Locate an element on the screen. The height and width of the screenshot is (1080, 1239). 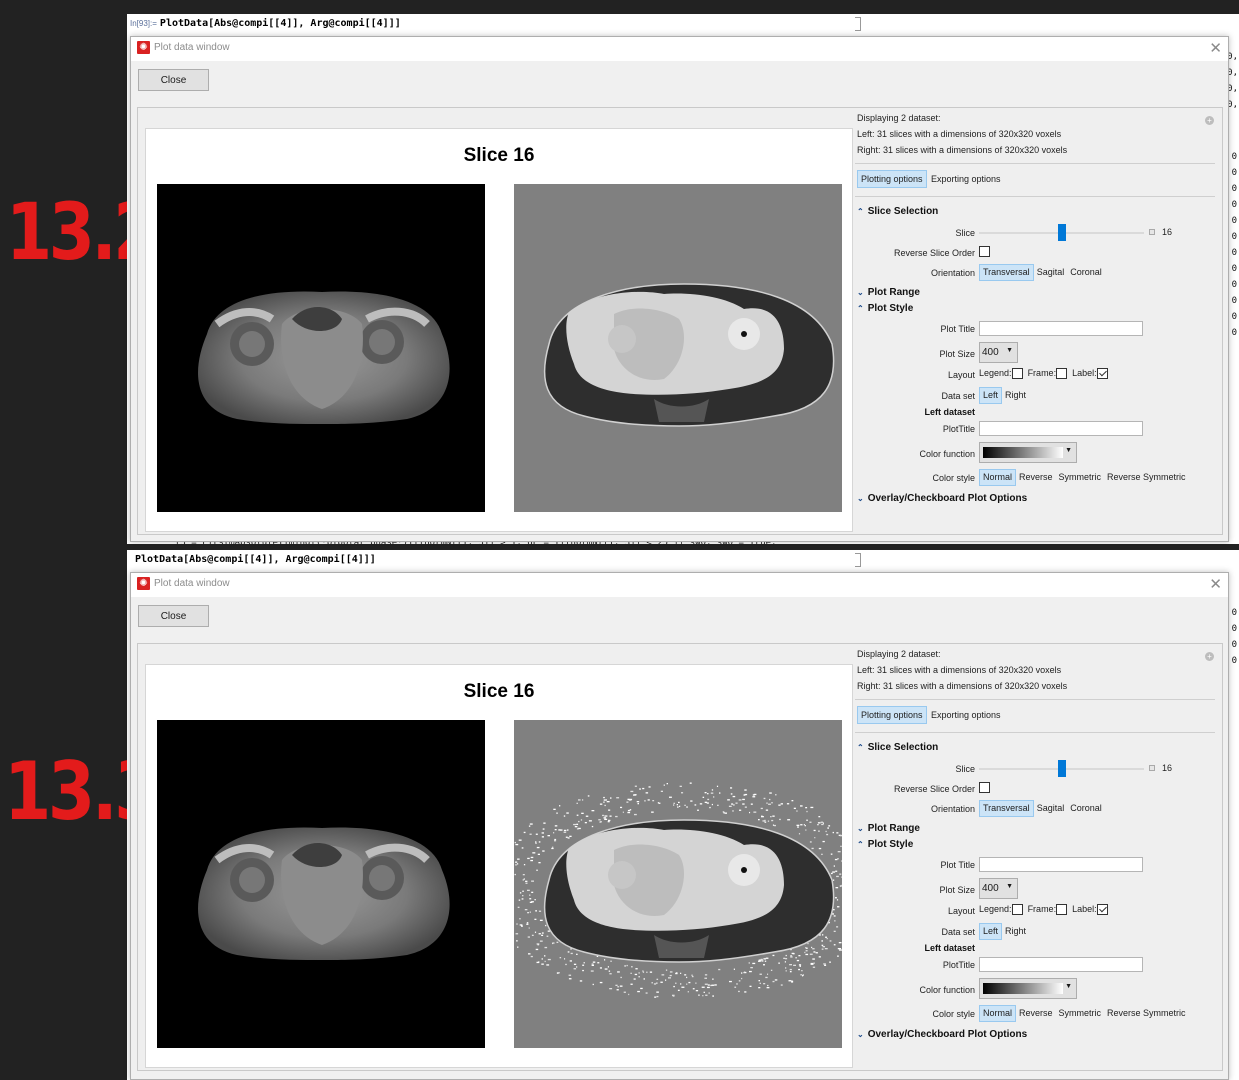
notebook-input-line: PlotData[Abs@compi[[4]], Arg@compi[[4]]] is located at coordinates (254, 559).